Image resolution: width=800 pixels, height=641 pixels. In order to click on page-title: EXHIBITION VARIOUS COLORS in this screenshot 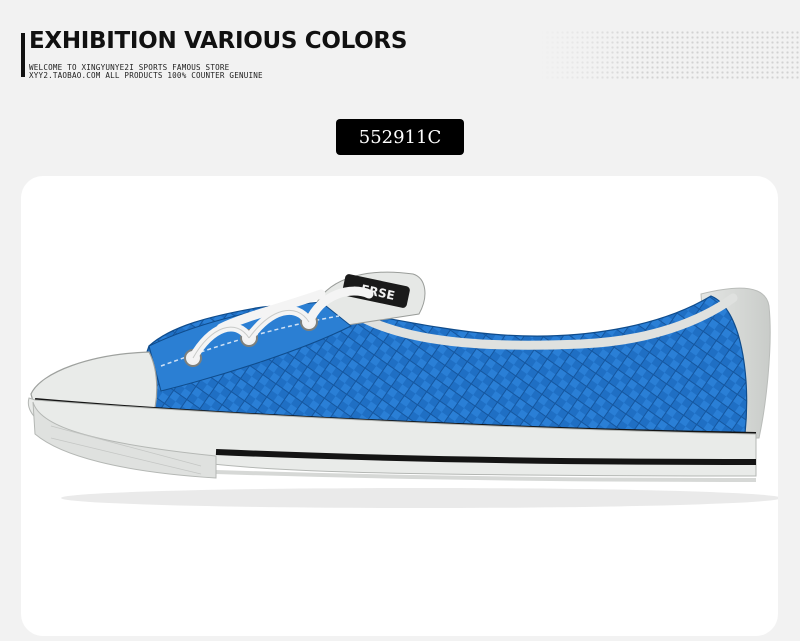, I will do `click(218, 41)`.